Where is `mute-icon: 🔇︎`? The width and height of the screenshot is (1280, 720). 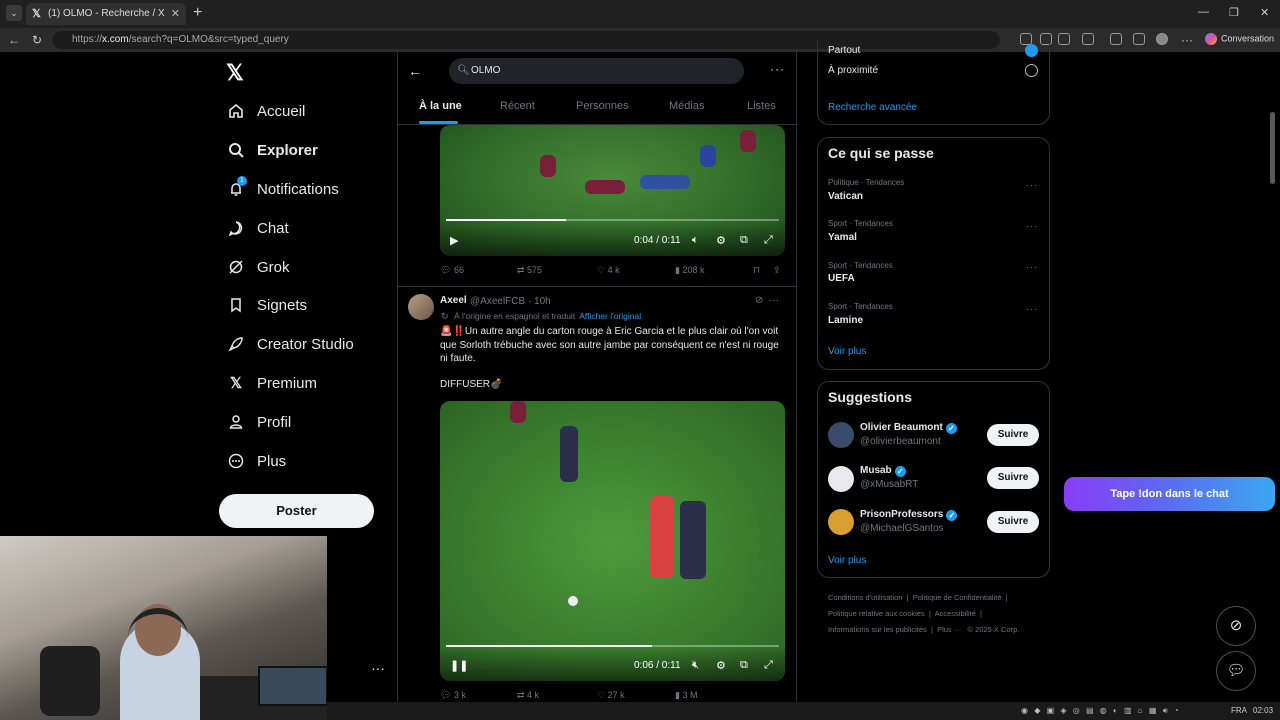
mute-icon: 🔇︎ is located at coordinates (695, 665).